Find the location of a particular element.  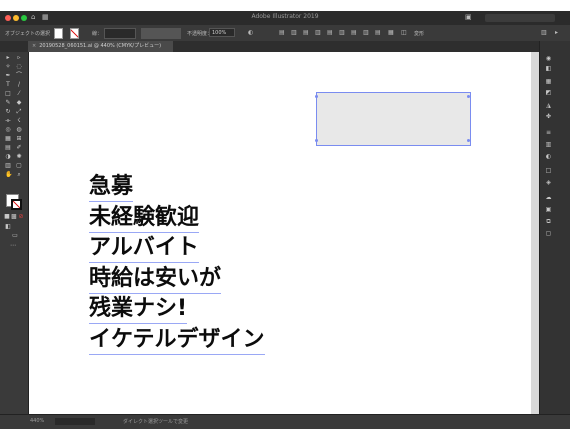

tool-hint: ダイレクト選択ツールで変更 is located at coordinates (156, 422).